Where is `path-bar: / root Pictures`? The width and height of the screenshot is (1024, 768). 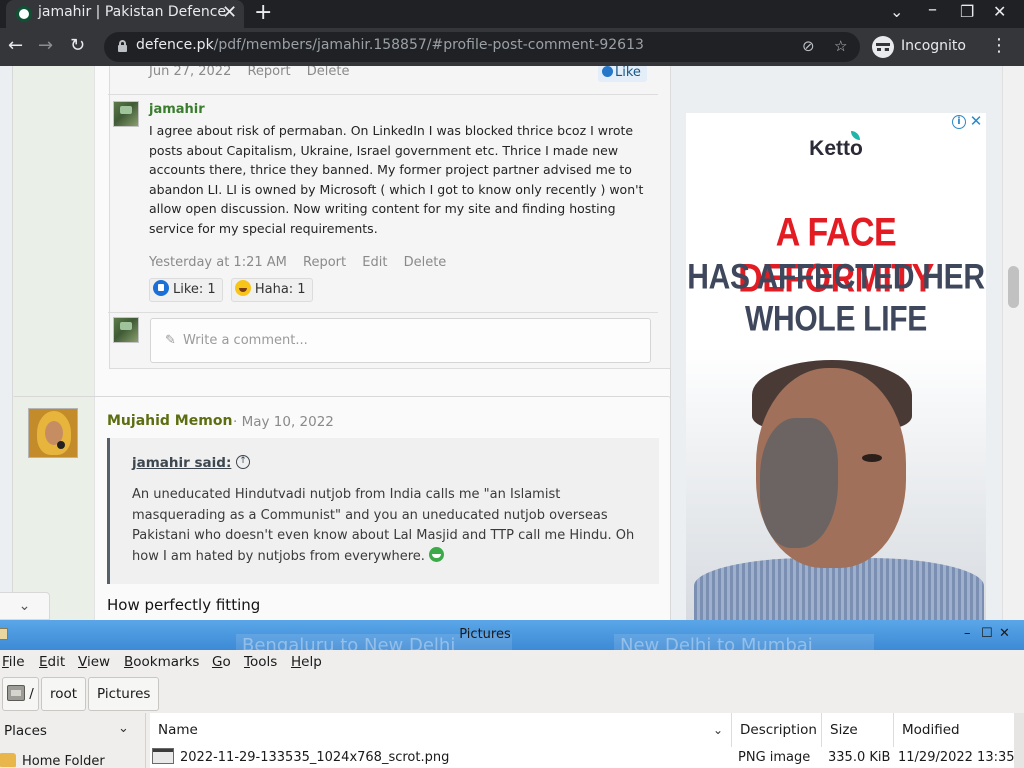 path-bar: / root Pictures is located at coordinates (512, 694).